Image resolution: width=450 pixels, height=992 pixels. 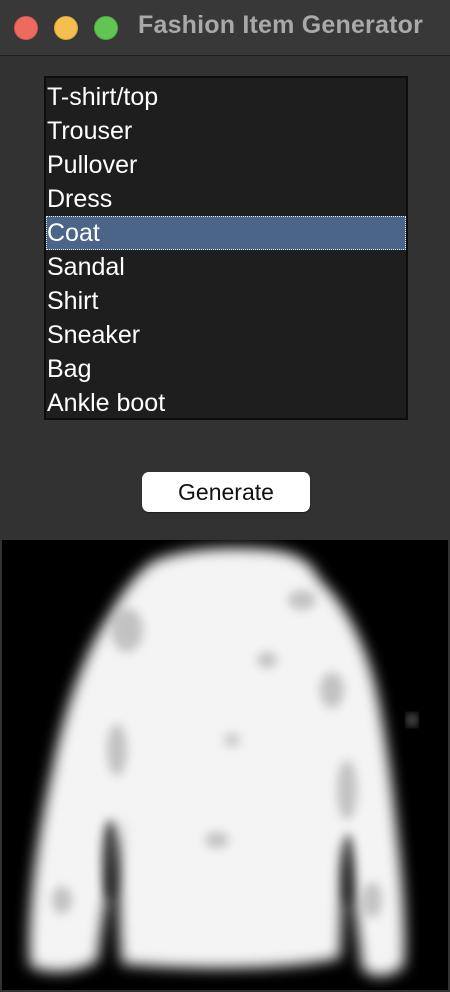 I want to click on list-item-shirt: Shirt, so click(x=226, y=301).